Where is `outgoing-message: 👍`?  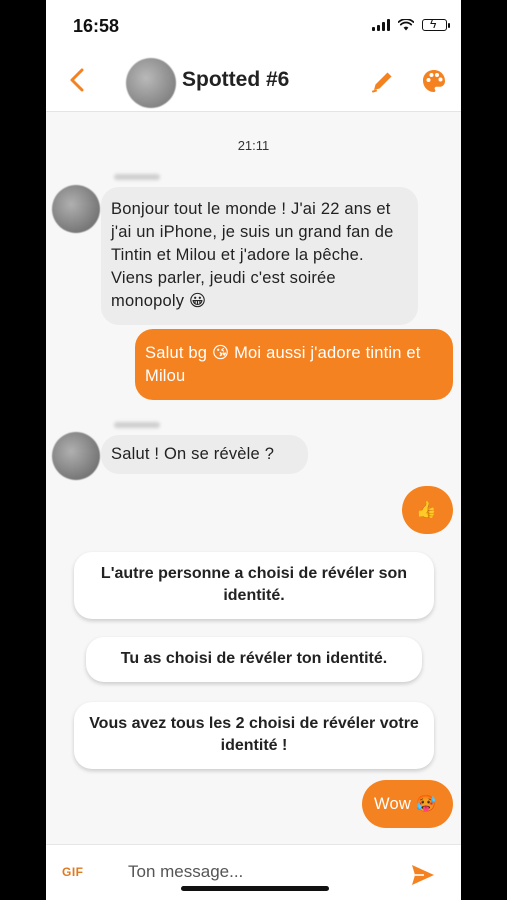
outgoing-message: 👍 is located at coordinates (427, 510).